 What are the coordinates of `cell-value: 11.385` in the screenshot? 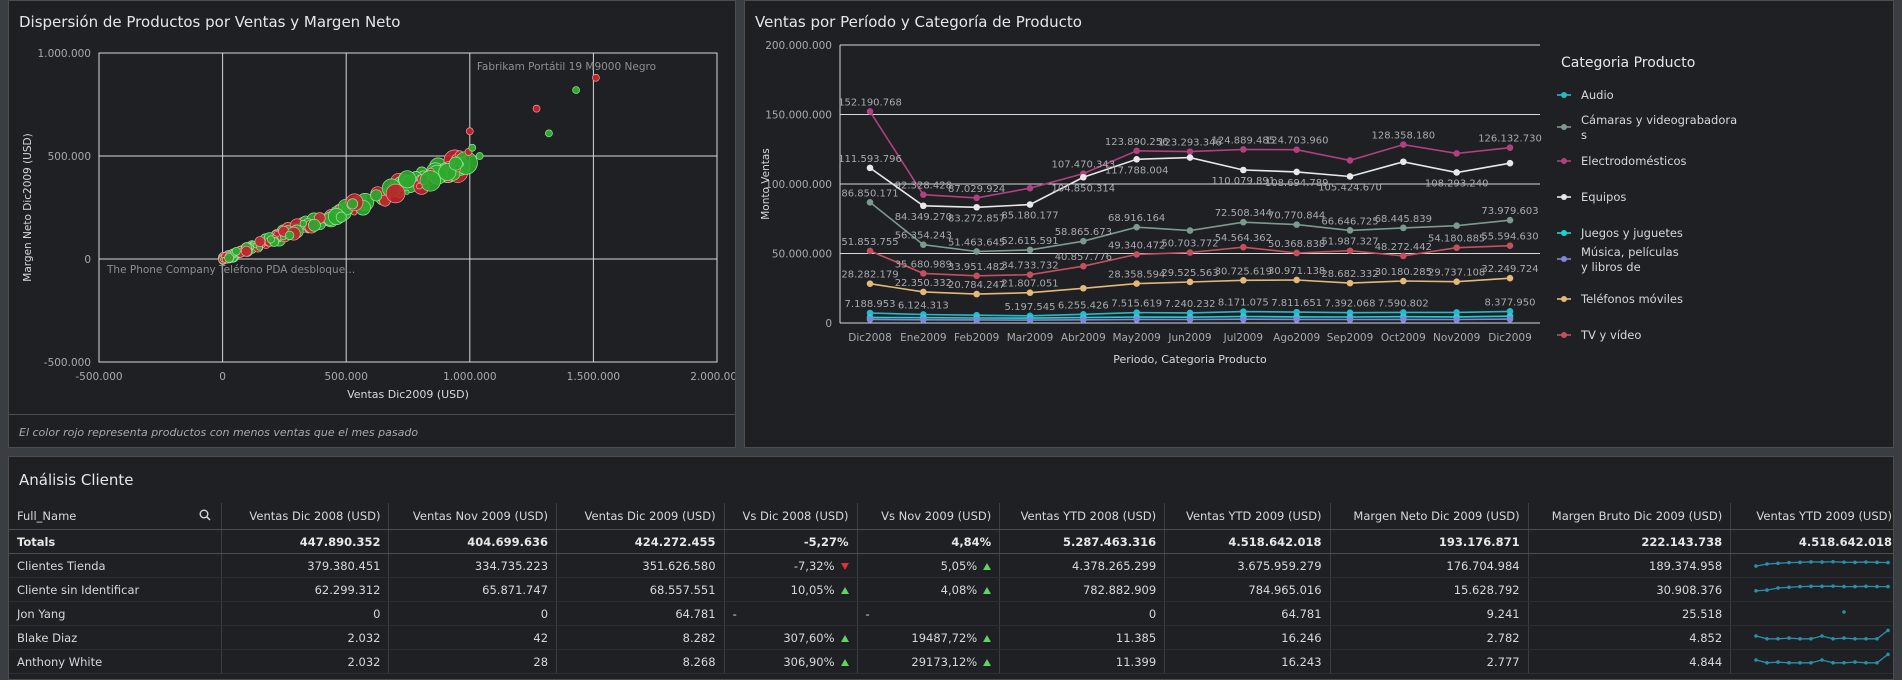 It's located at (1136, 637).